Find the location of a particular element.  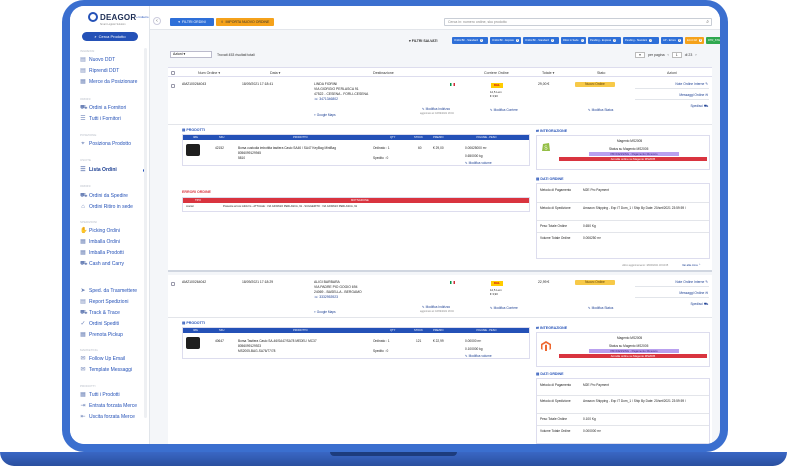

nav-section-spedizioni: Spedizioni is located at coordinates (89, 222).